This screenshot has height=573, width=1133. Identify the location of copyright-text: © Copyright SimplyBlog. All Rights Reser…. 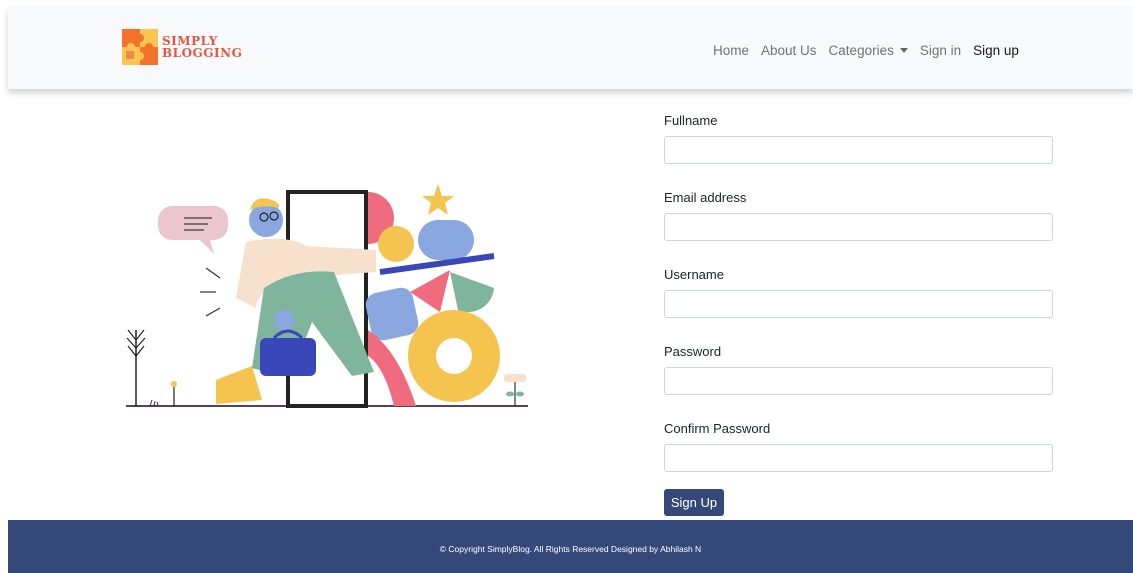
(570, 548).